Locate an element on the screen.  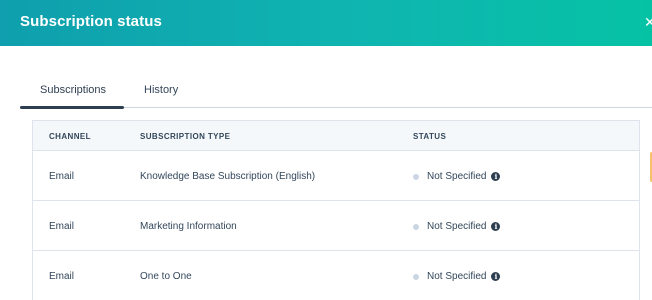
close-icon: ✕ is located at coordinates (648, 22).